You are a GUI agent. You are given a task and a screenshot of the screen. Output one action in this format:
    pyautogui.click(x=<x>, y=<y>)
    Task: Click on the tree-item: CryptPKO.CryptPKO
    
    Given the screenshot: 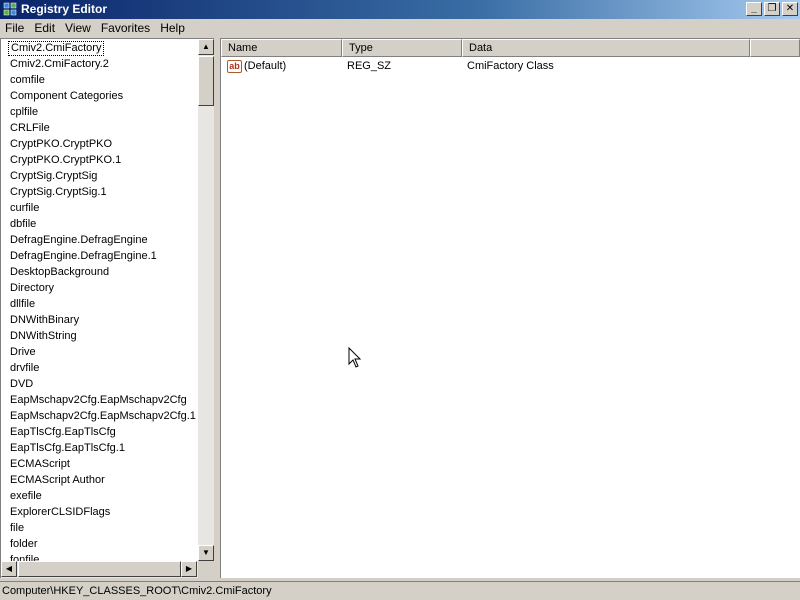 What is the action you would take?
    pyautogui.click(x=61, y=144)
    